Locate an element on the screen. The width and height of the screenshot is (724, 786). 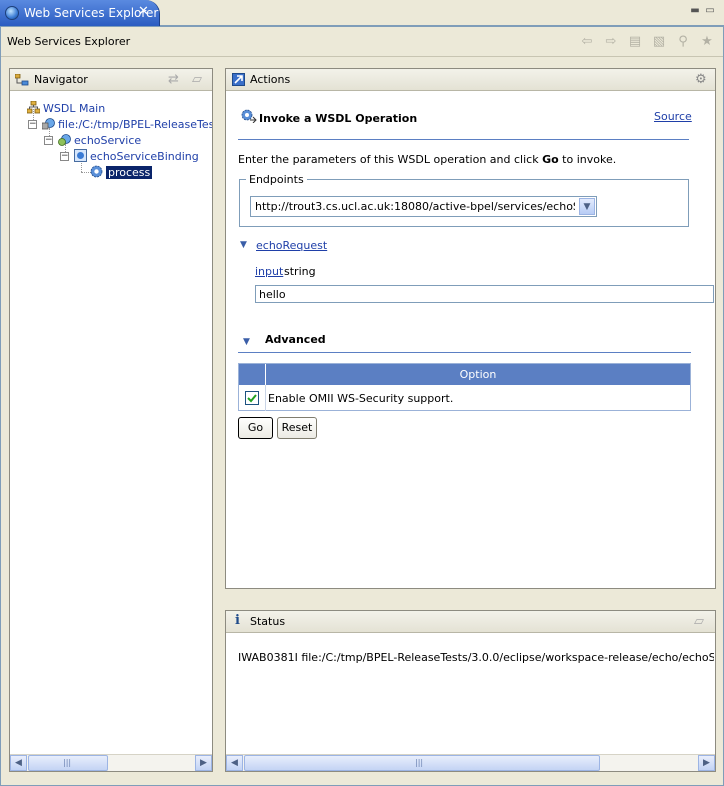
tree-item-label-selected: process is located at coordinates (129, 172).